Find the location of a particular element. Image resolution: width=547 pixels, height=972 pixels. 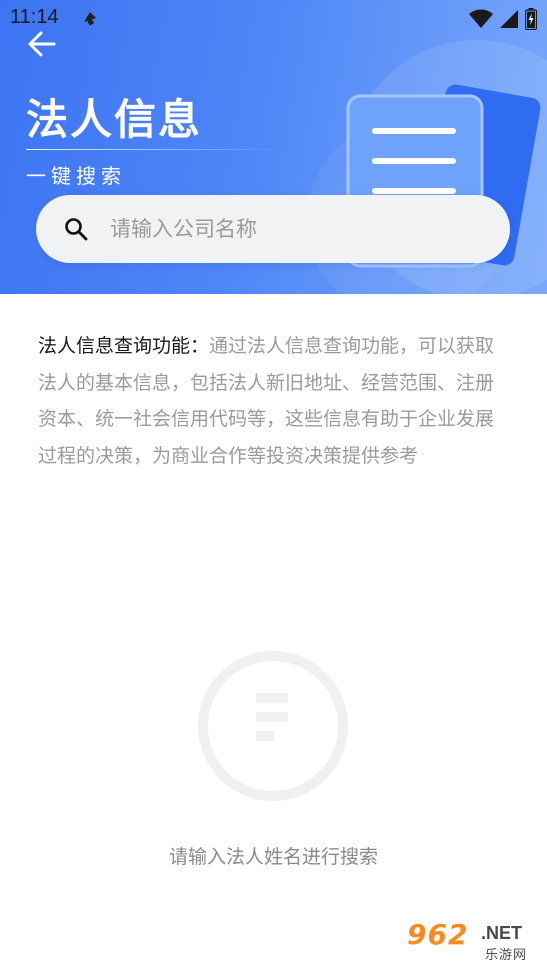

page-title: 法人信息 is located at coordinates (114, 119).